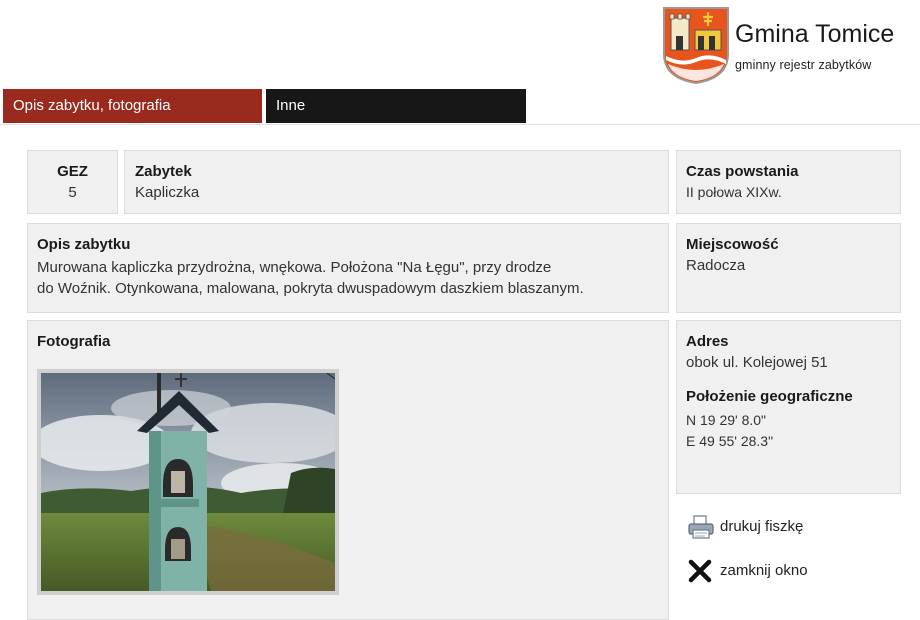 The height and width of the screenshot is (620, 920). I want to click on creation-time-value: II połowa XIXw., so click(734, 192).